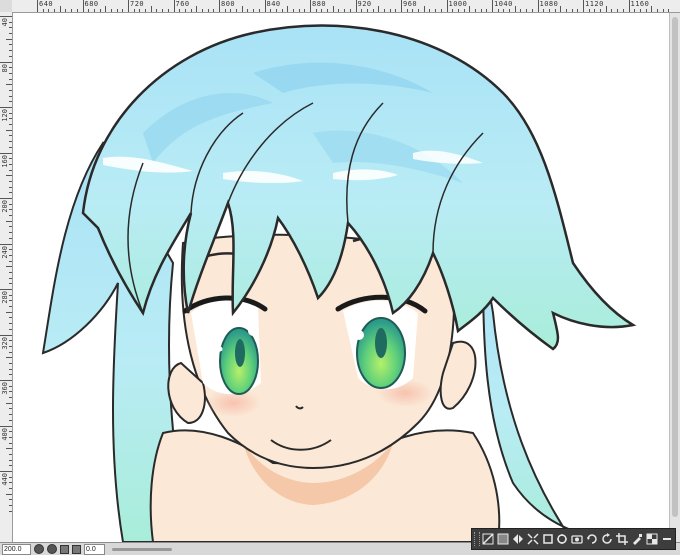  Describe the element at coordinates (666, 539) in the screenshot. I see `minimize-icon` at that location.